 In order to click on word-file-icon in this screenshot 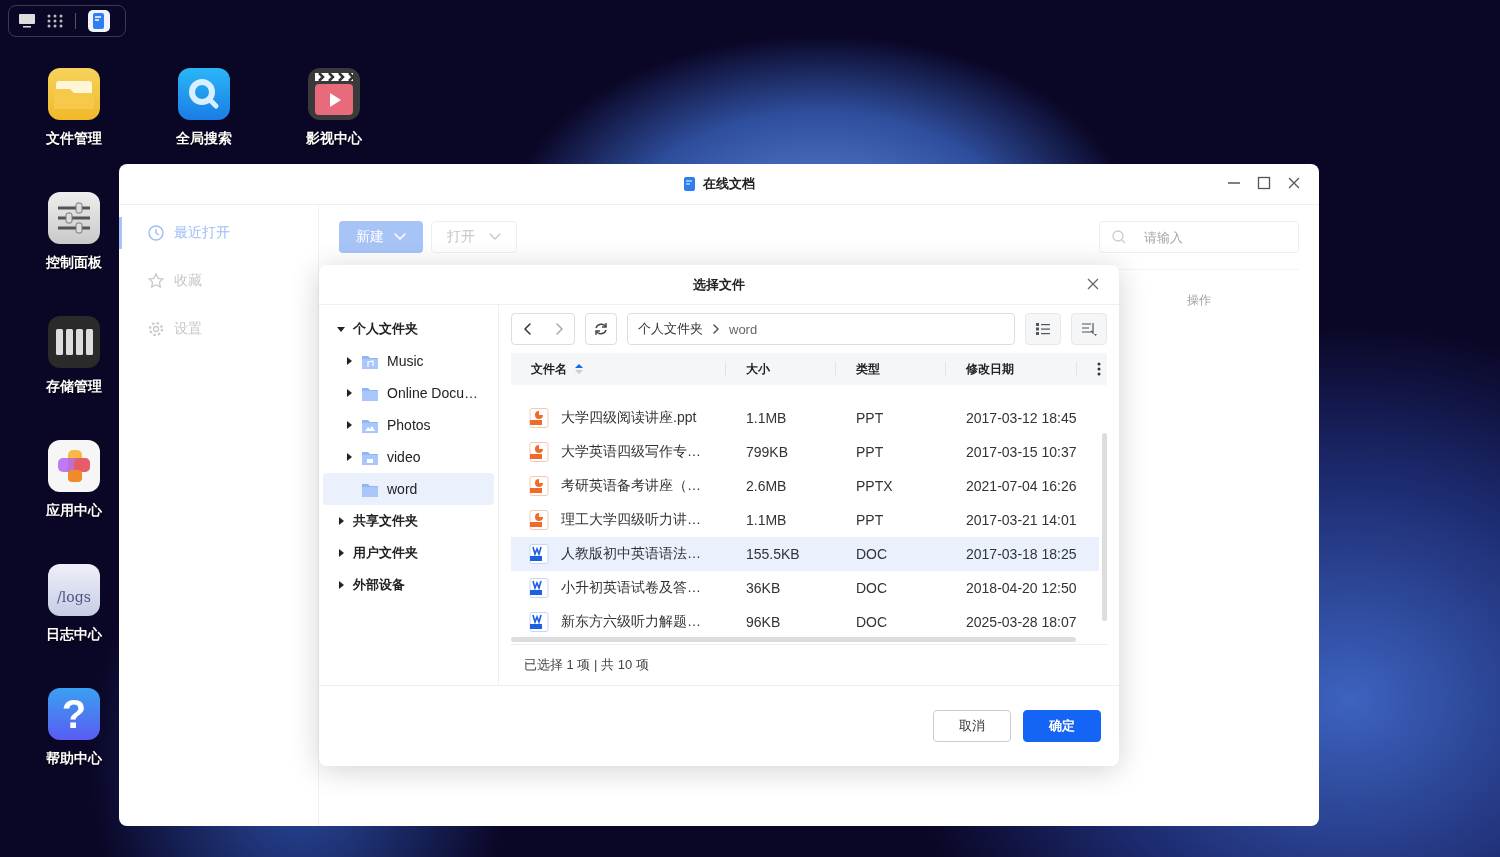, I will do `click(539, 554)`.